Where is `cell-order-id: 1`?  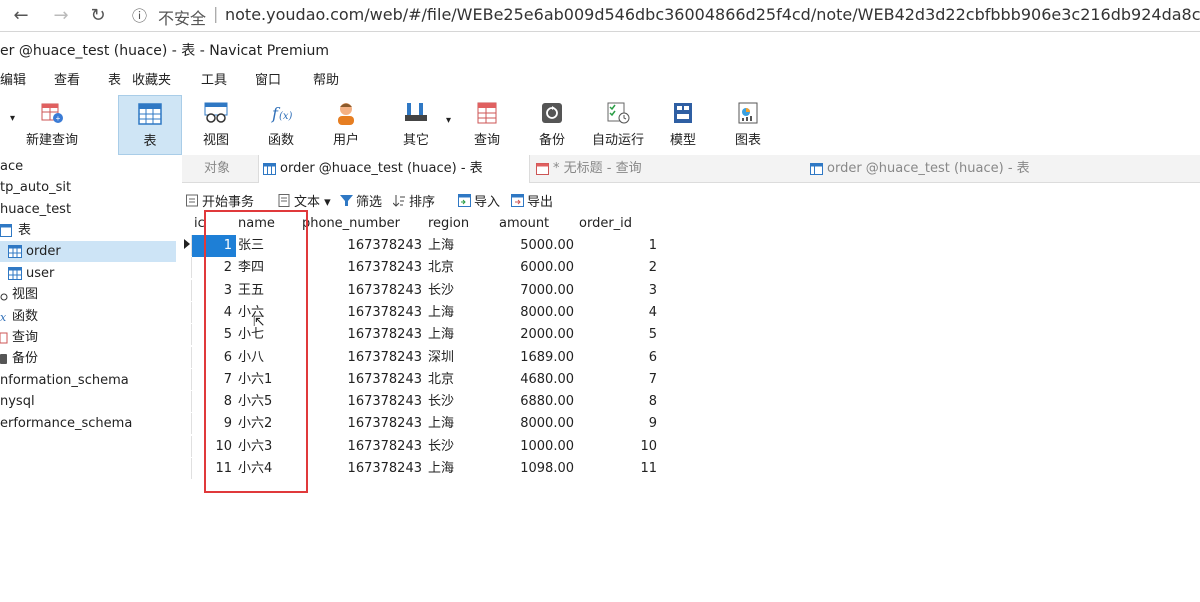
cell-order-id: 1 is located at coordinates (629, 246).